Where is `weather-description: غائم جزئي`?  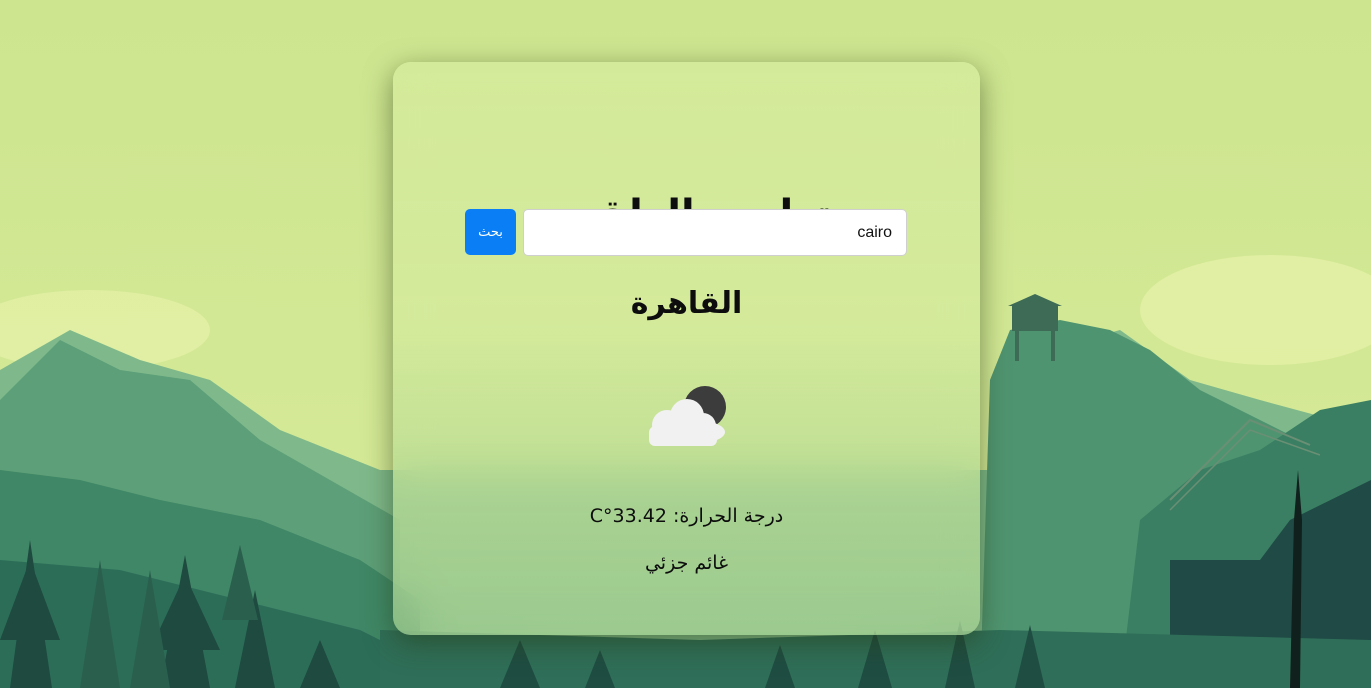
weather-description: غائم جزئي is located at coordinates (686, 563).